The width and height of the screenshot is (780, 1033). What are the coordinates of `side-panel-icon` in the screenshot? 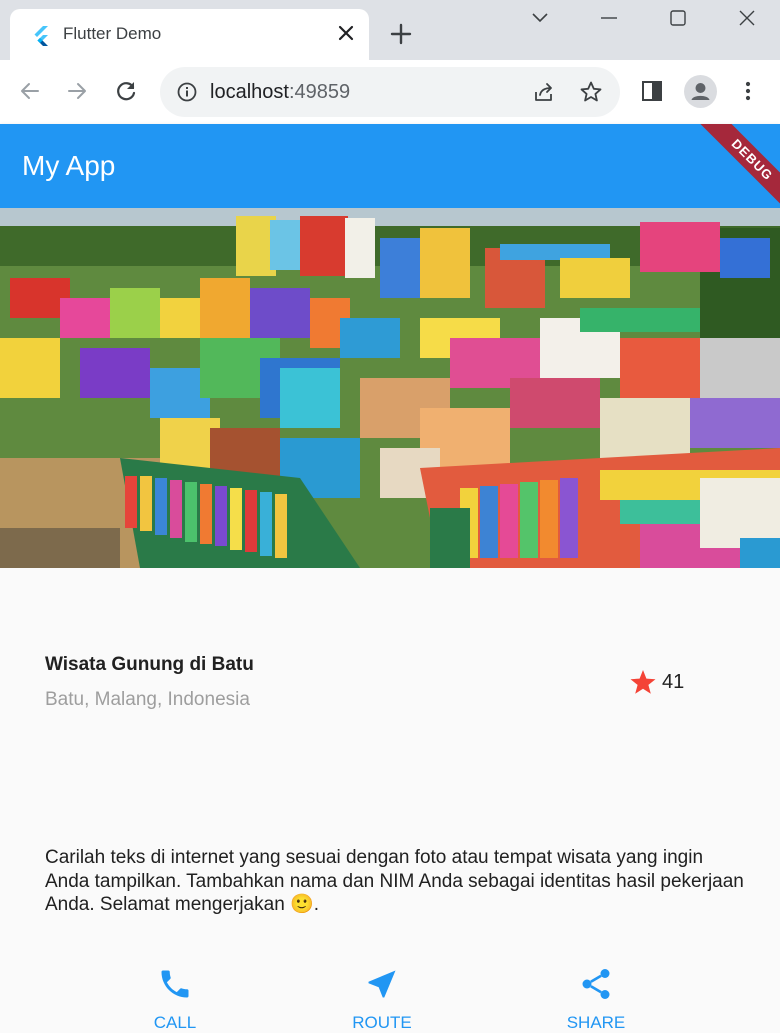 It's located at (652, 91).